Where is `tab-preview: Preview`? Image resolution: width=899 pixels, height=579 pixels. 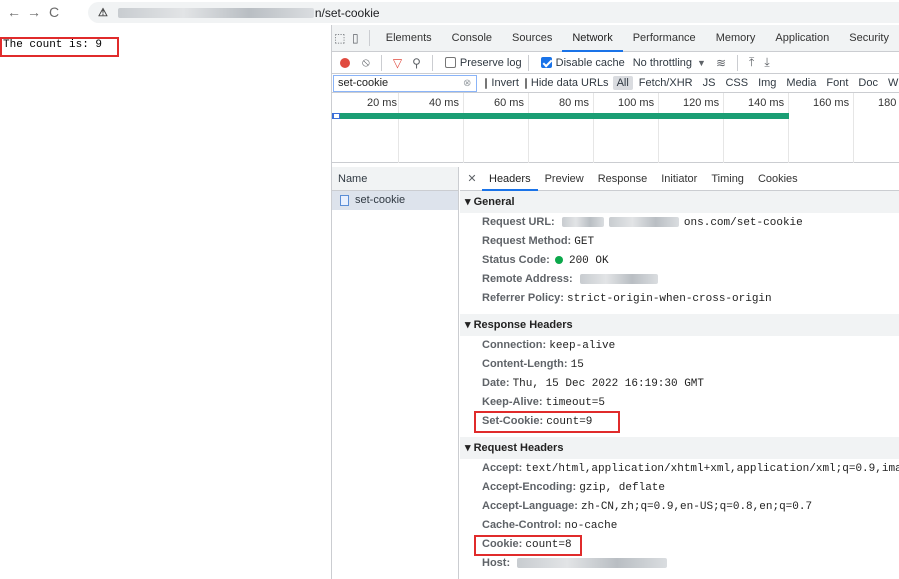
tab-preview: Preview is located at coordinates (564, 179).